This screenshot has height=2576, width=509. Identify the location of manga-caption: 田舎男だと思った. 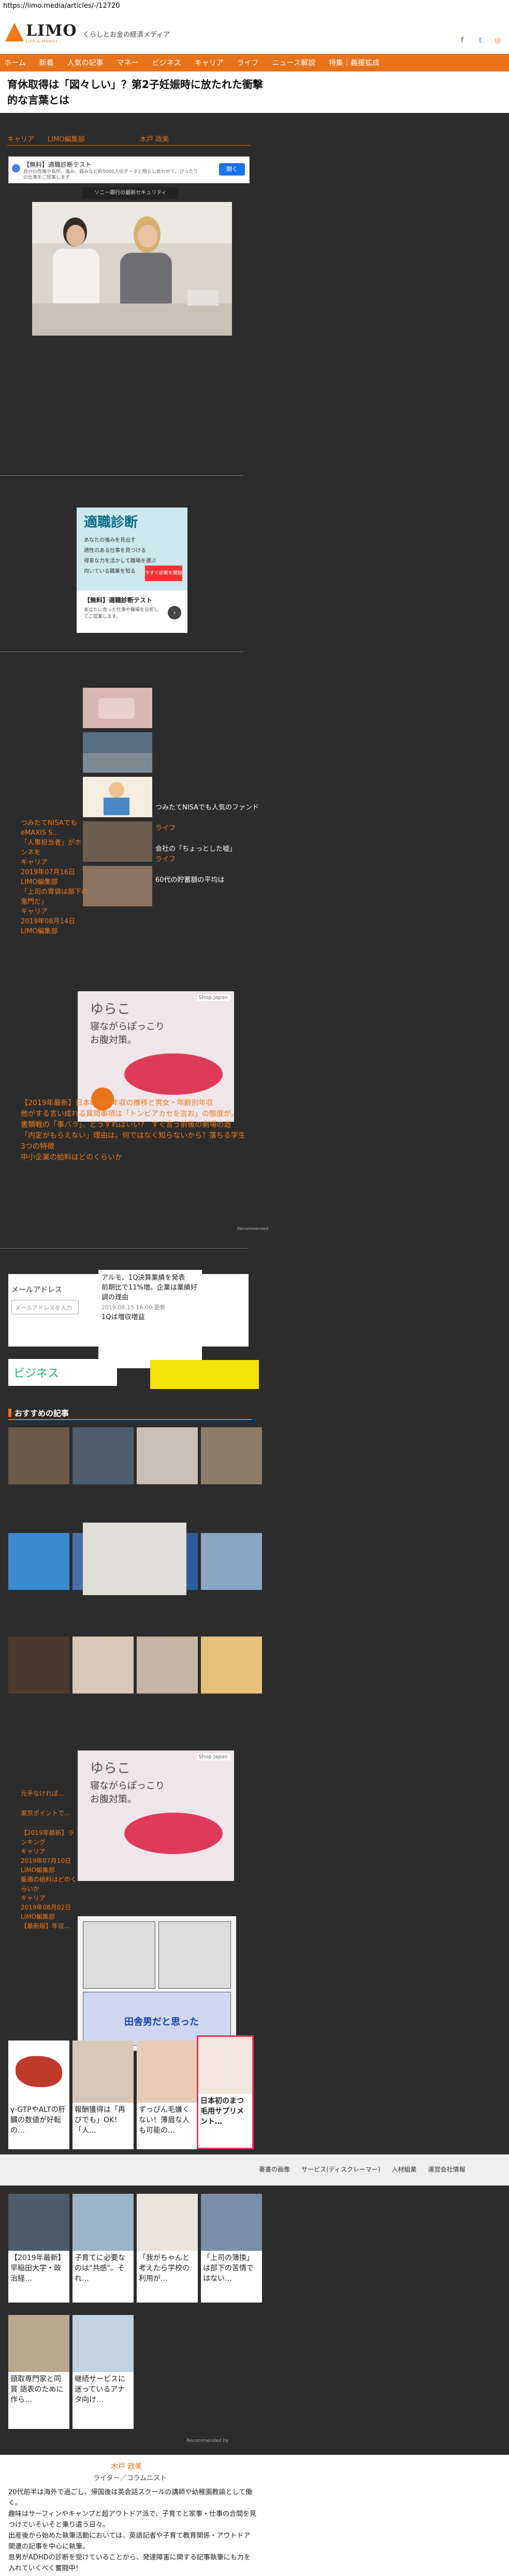
(161, 2022).